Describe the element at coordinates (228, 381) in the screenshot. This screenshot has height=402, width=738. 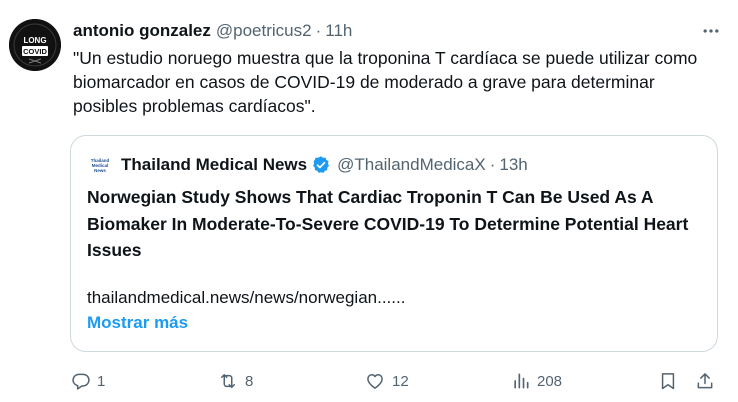
I see `repost-icon` at that location.